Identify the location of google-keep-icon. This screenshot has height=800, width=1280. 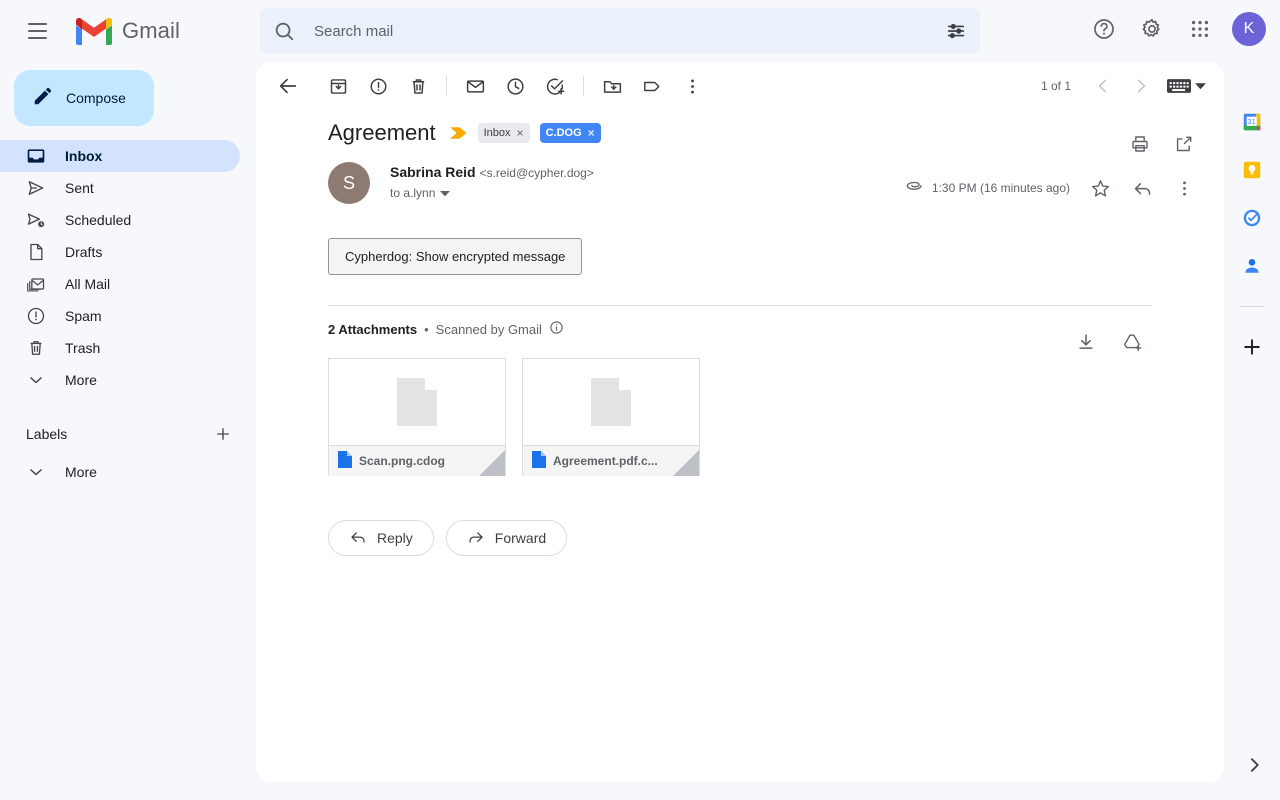
(1252, 170).